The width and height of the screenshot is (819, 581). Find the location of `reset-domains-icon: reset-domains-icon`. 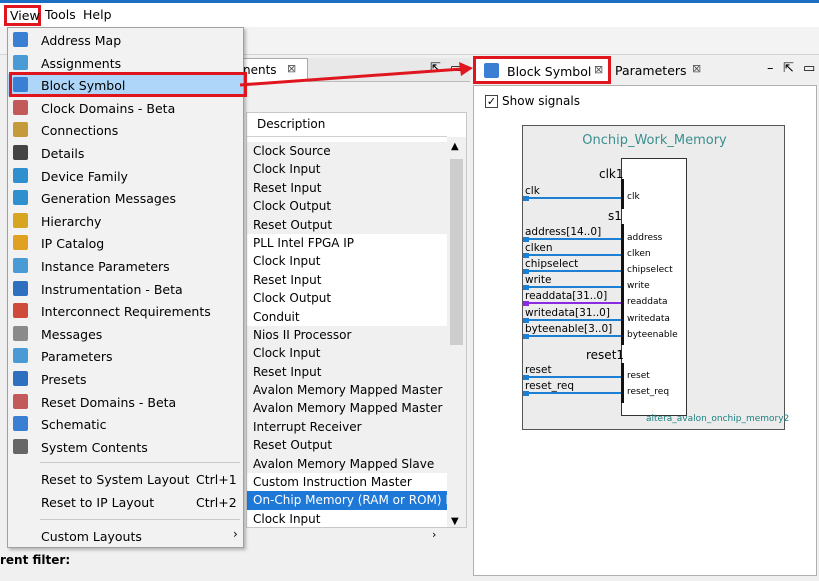

reset-domains-icon: reset-domains-icon is located at coordinates (20, 401).